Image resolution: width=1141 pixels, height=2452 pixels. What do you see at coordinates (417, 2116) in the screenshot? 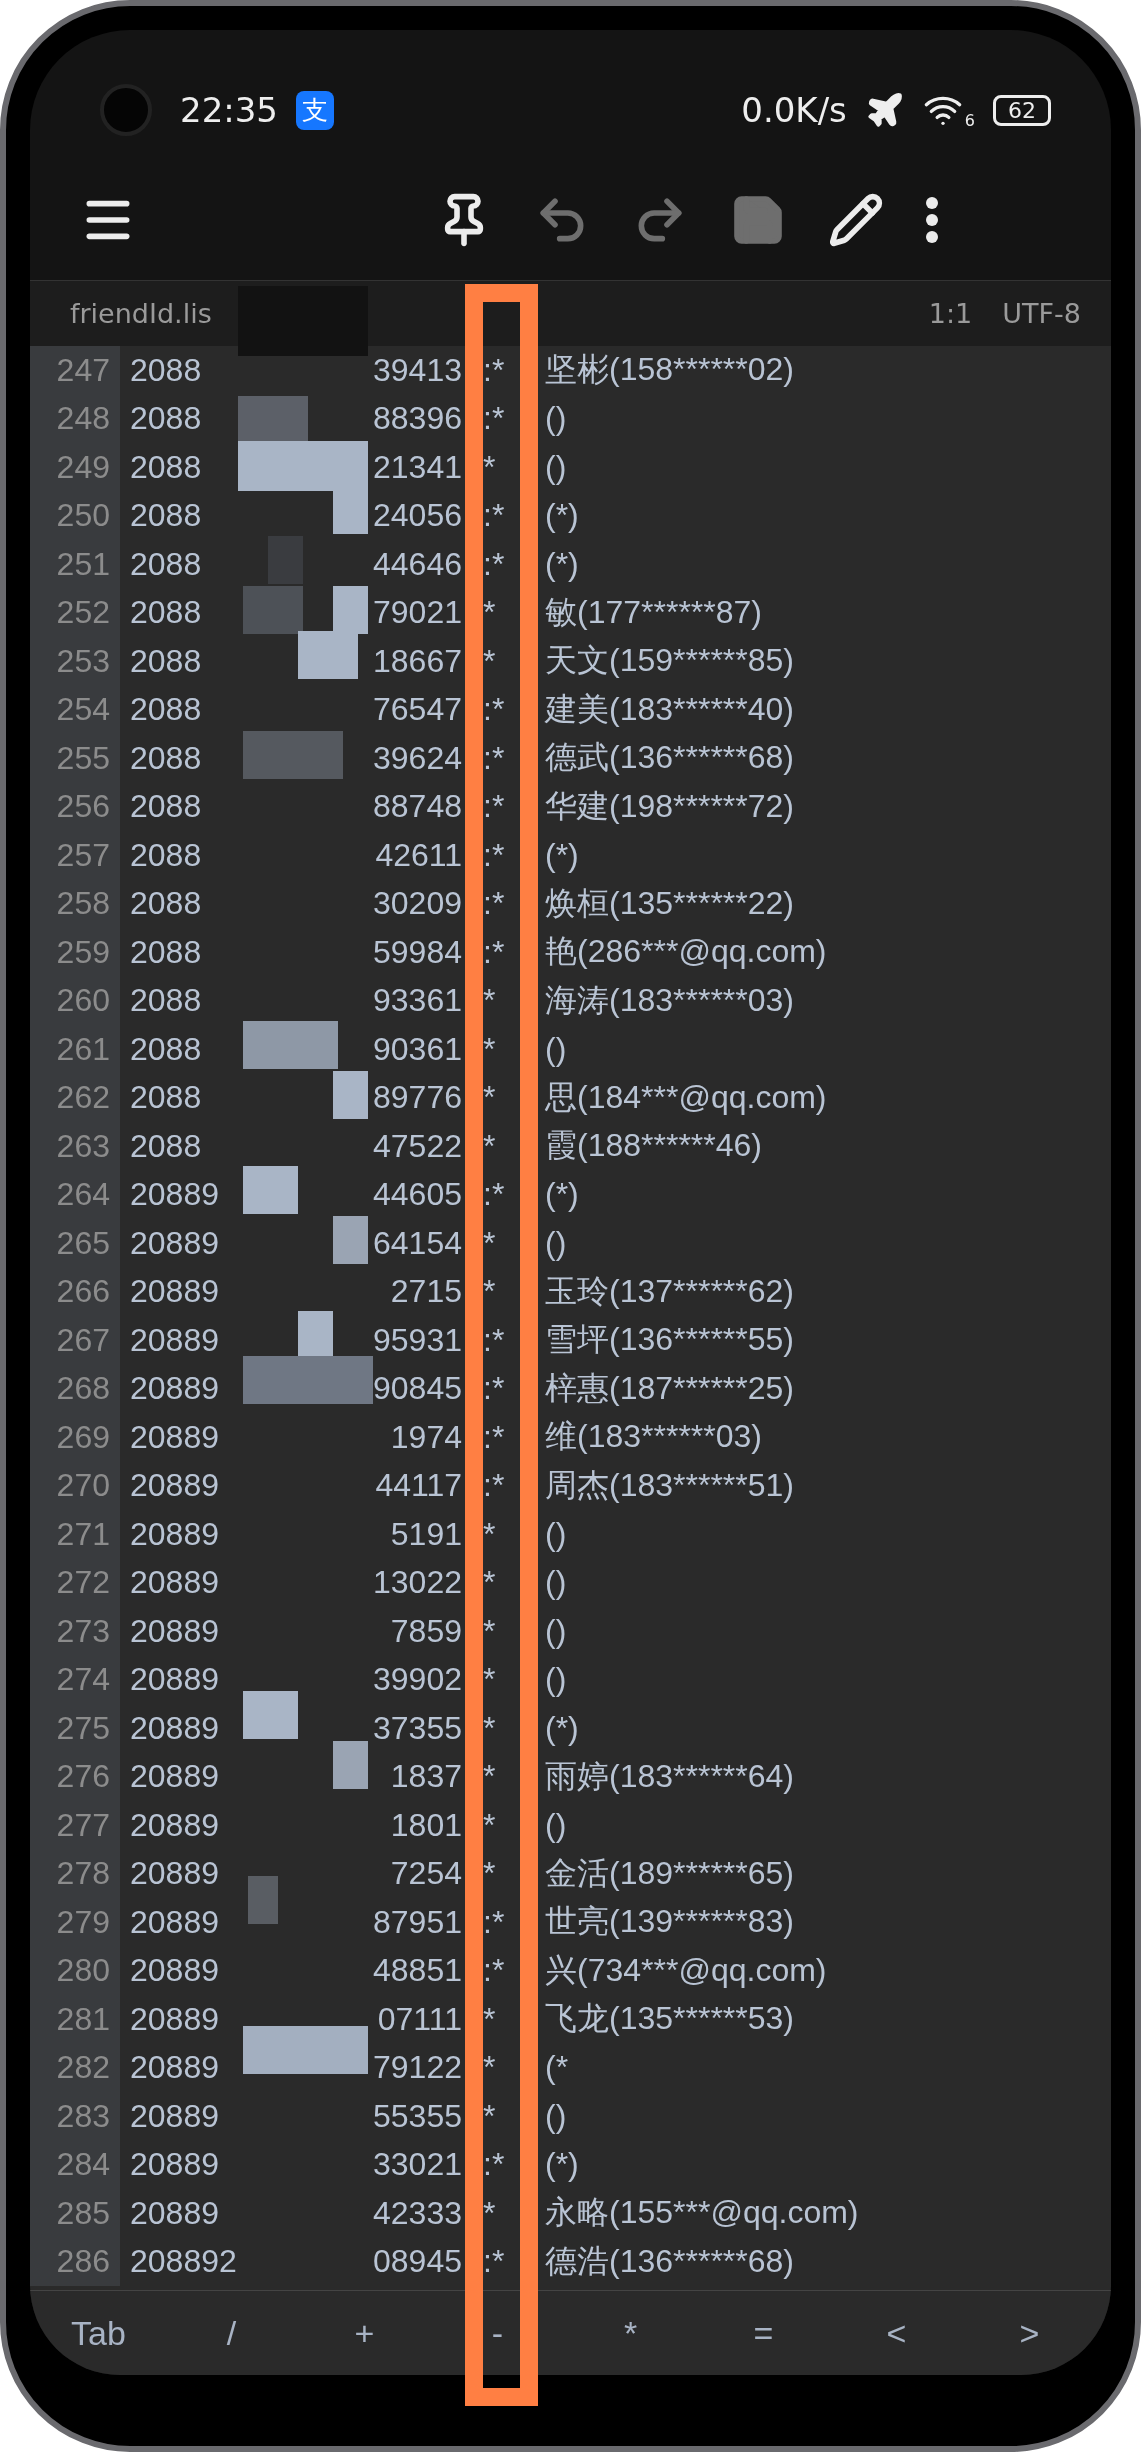
I see `text-fragment: 55355` at bounding box center [417, 2116].